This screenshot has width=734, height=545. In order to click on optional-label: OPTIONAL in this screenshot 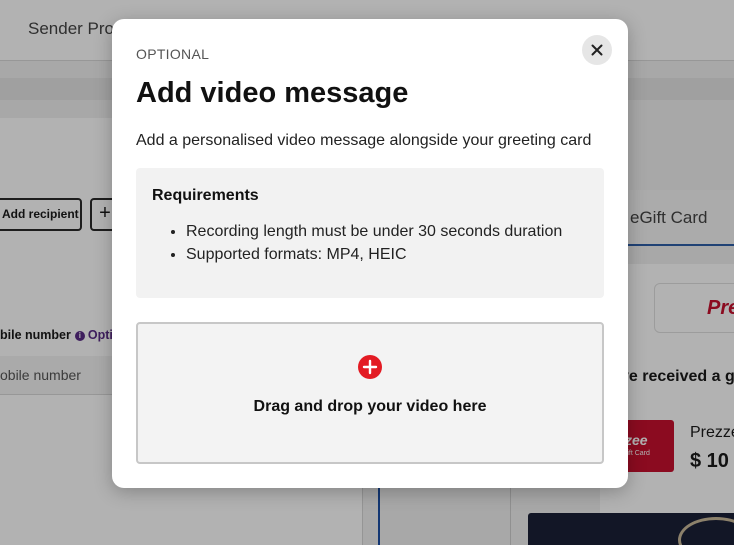, I will do `click(173, 54)`.